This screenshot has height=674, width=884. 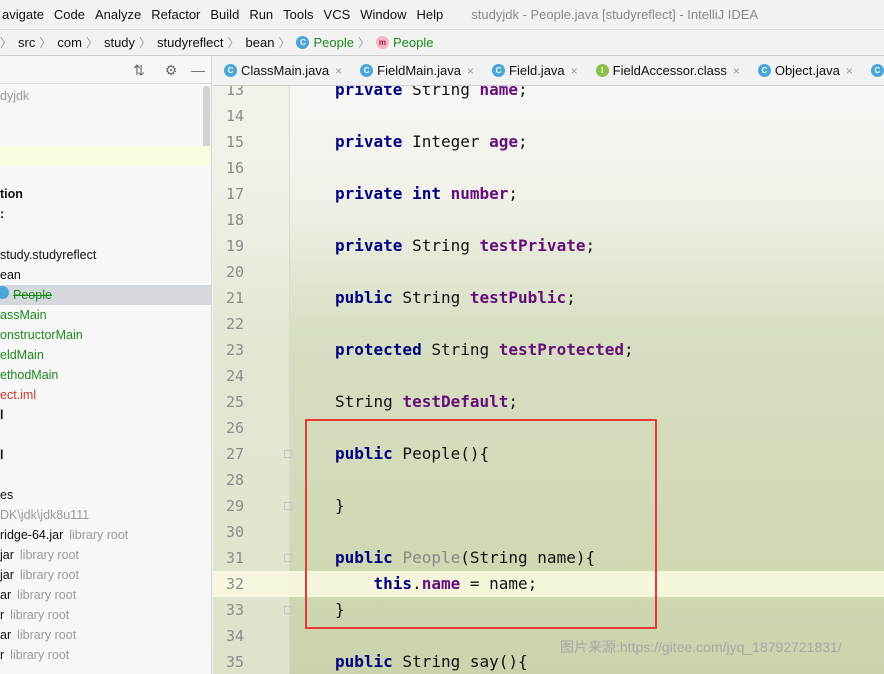 I want to click on tree-item-label: l, so click(x=2, y=455).